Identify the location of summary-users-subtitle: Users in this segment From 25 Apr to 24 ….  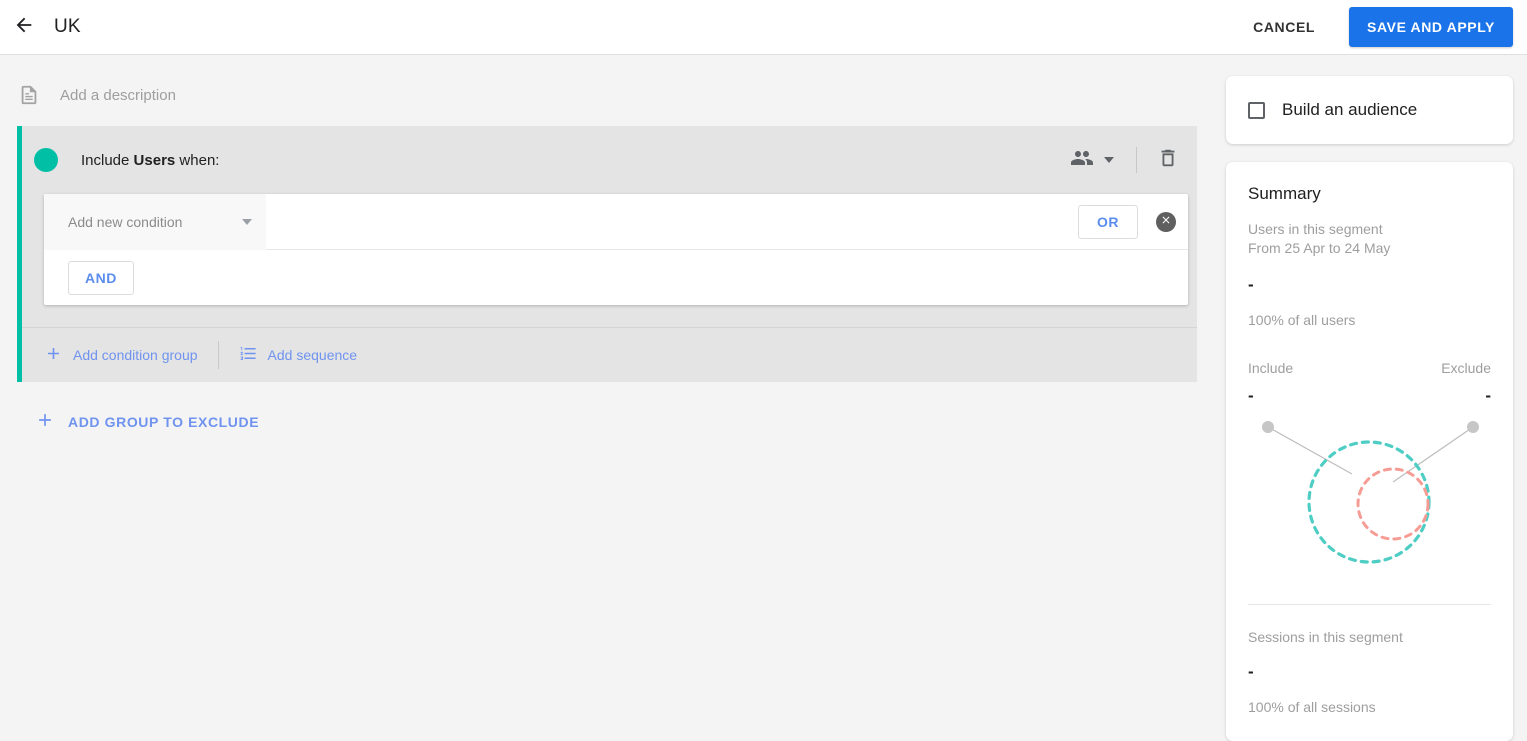
(1369, 239).